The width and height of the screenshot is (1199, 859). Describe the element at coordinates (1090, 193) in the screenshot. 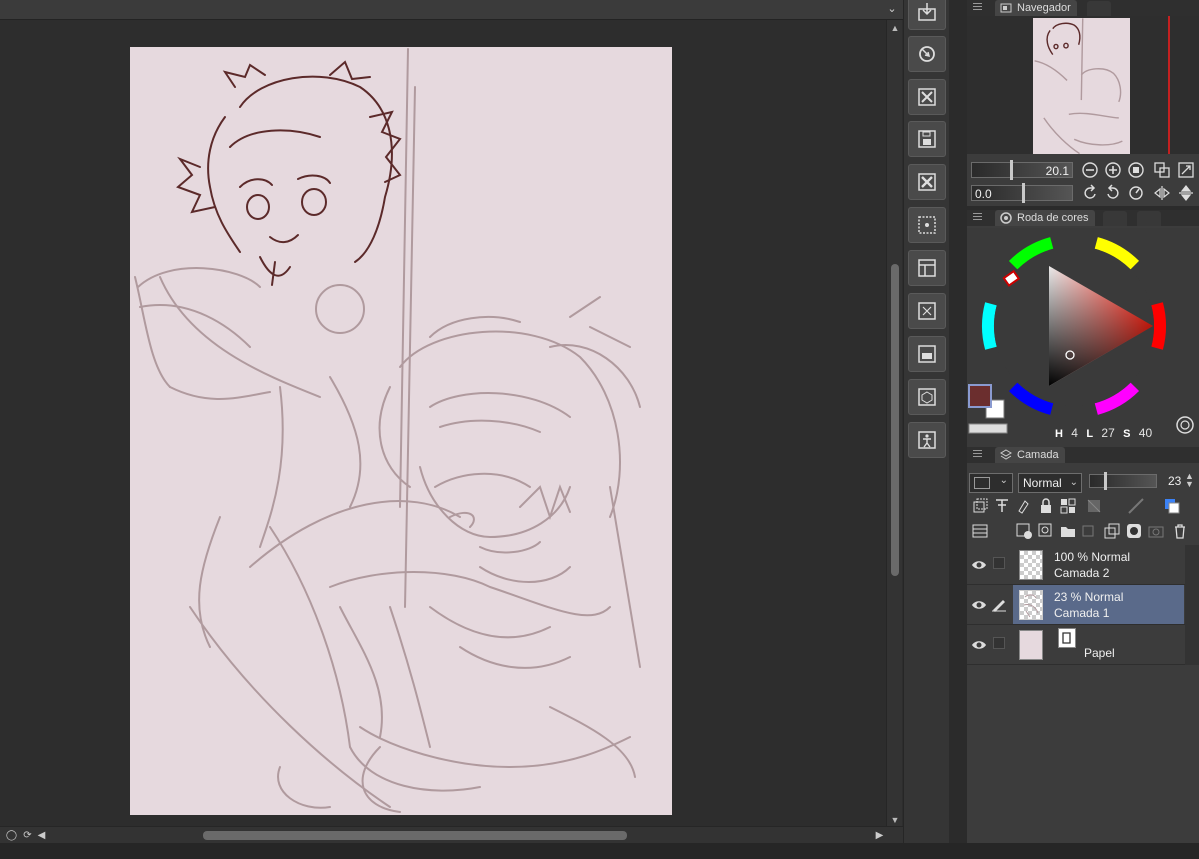

I see `rotate-left-icon` at that location.